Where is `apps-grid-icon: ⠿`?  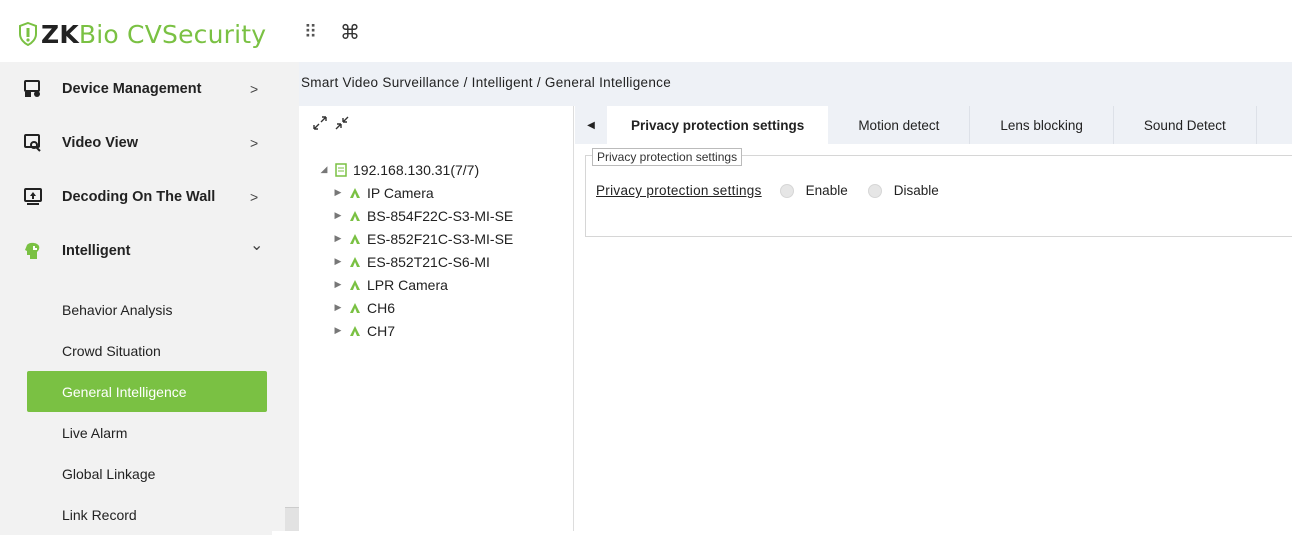 apps-grid-icon: ⠿ is located at coordinates (310, 32).